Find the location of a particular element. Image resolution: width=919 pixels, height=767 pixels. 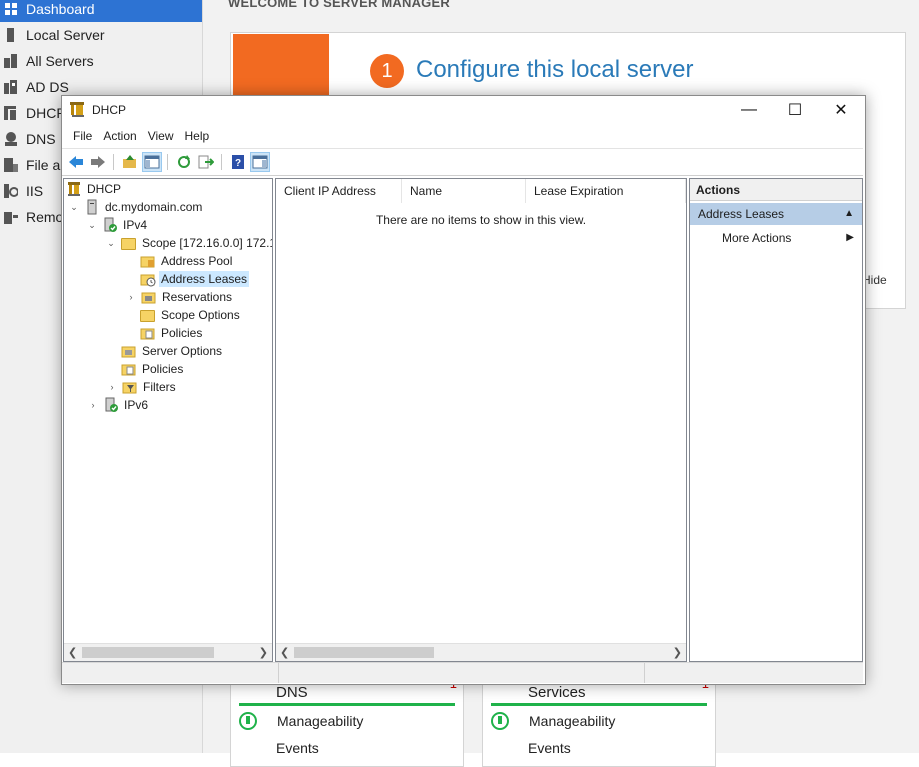

configure-local-server-link: Configure this local server is located at coordinates (554, 70).